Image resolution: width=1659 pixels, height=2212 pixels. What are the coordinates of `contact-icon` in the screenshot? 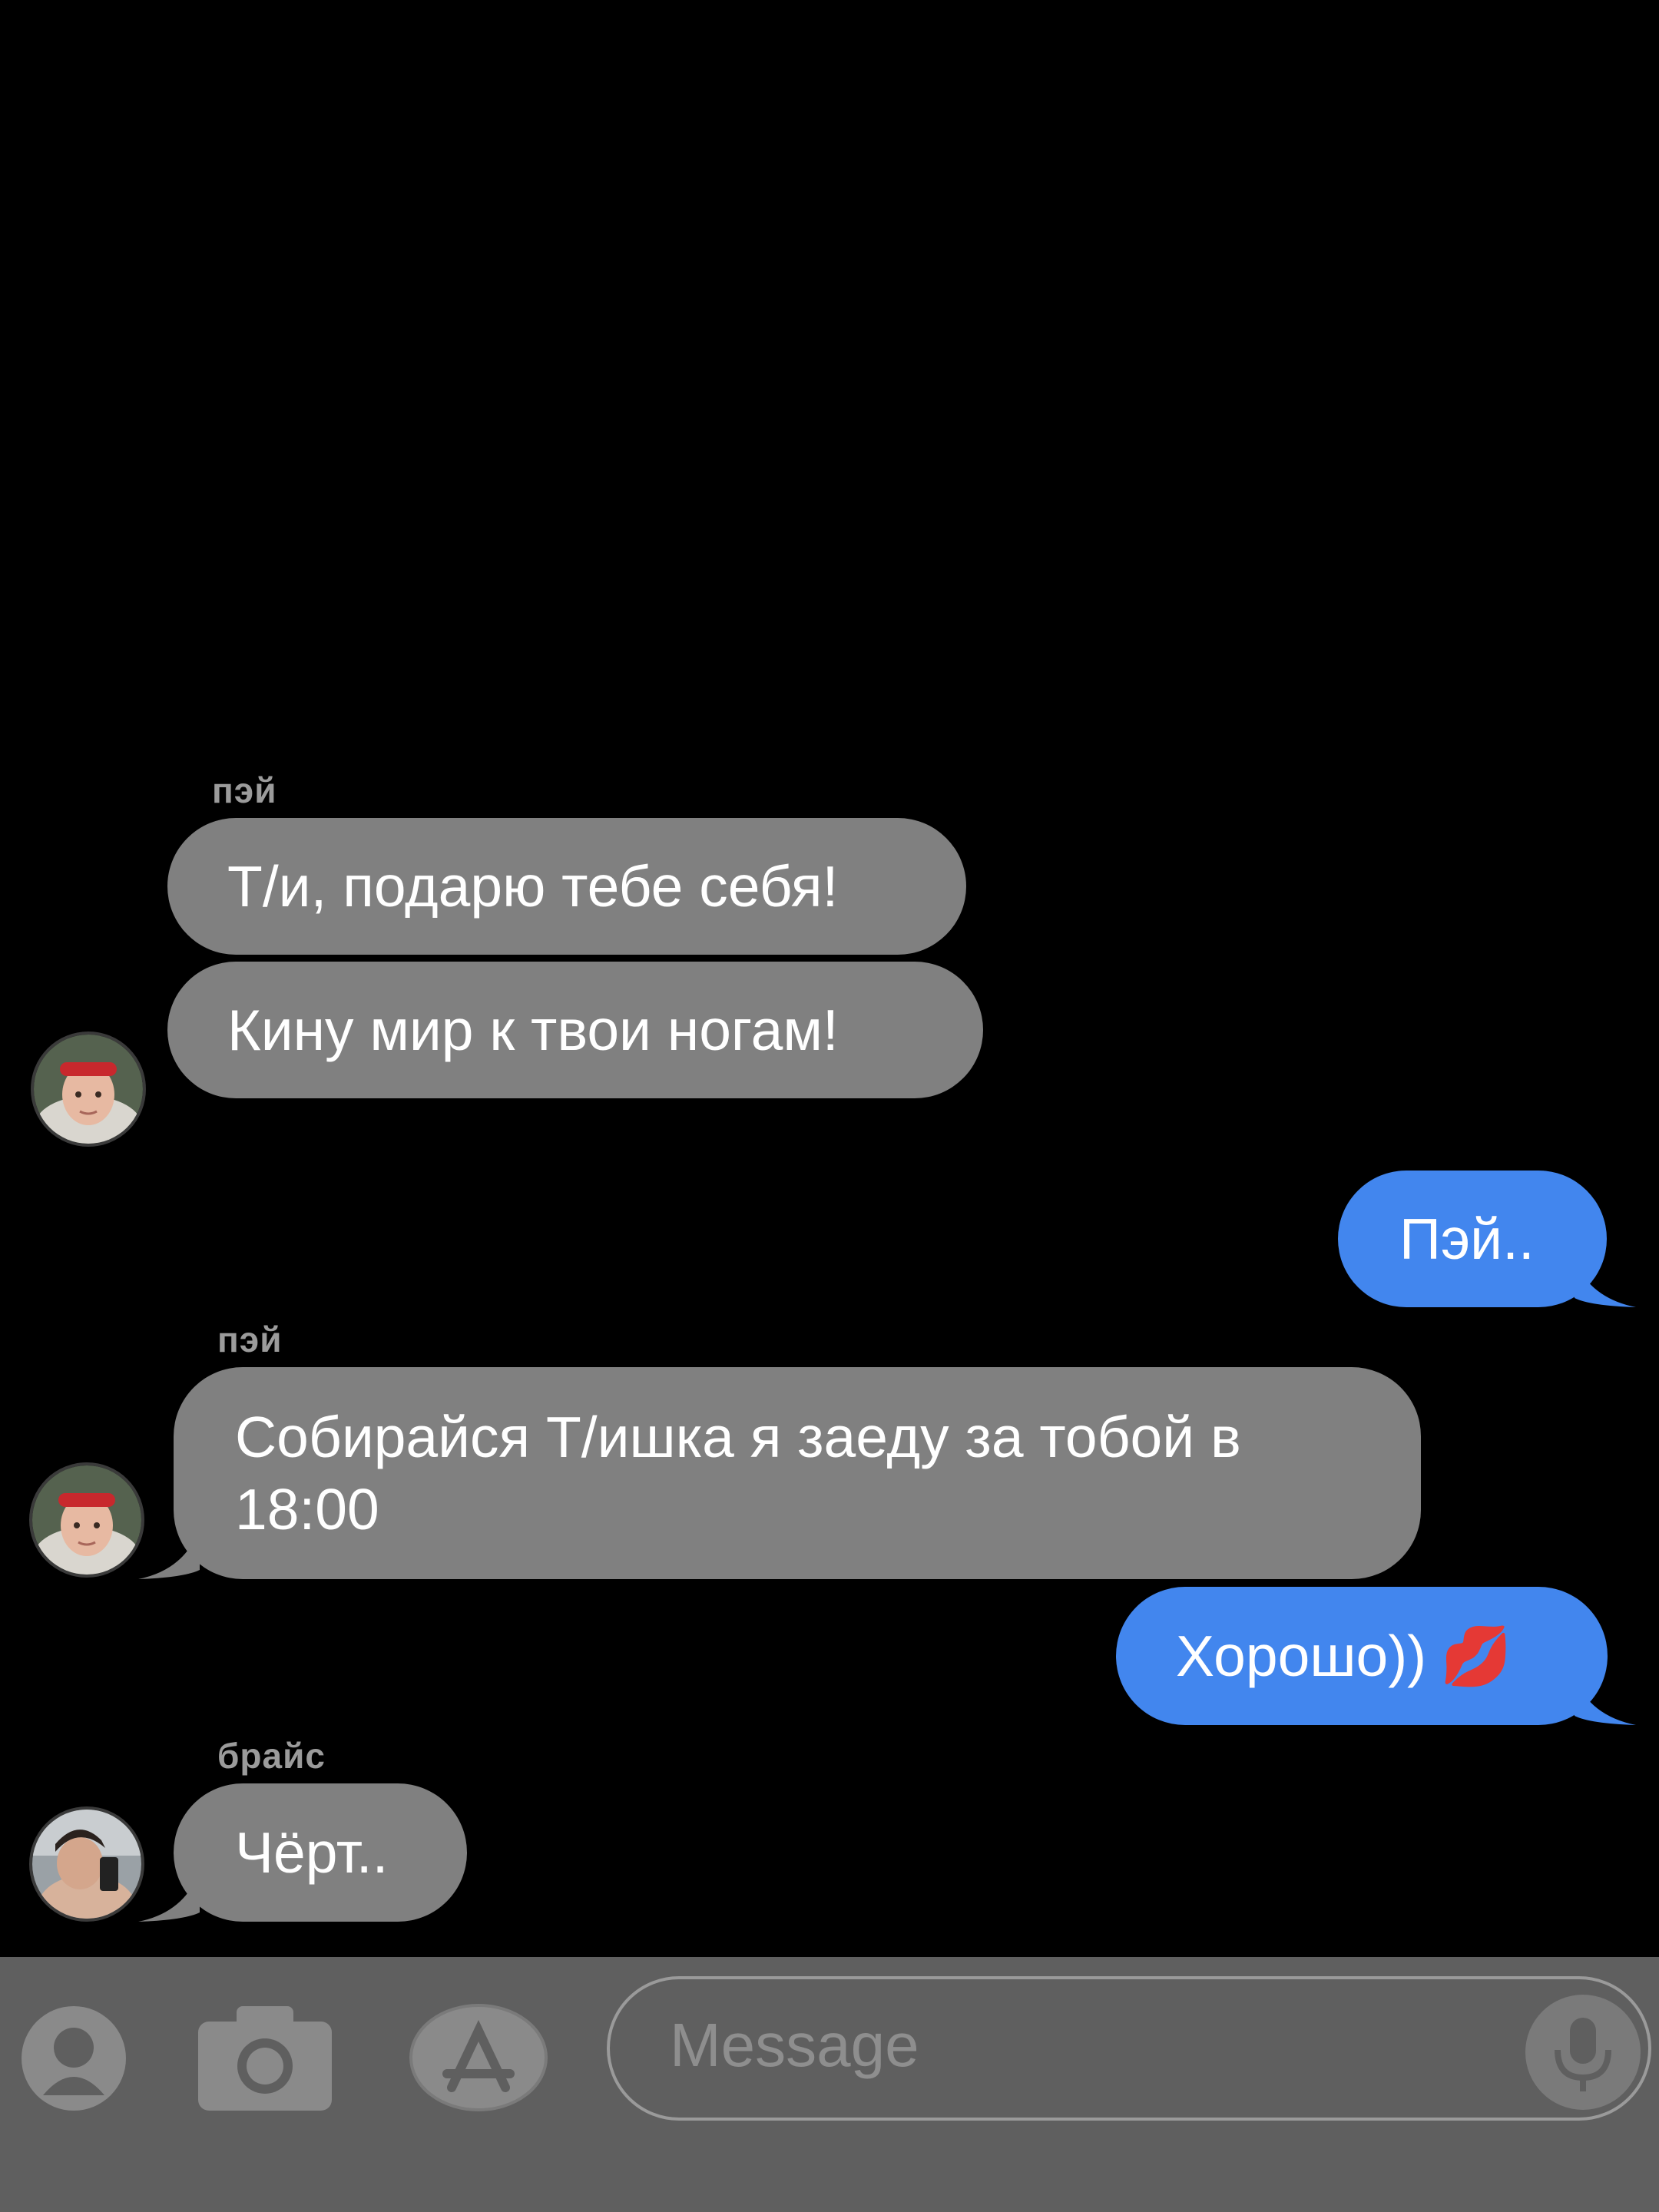 It's located at (73, 2059).